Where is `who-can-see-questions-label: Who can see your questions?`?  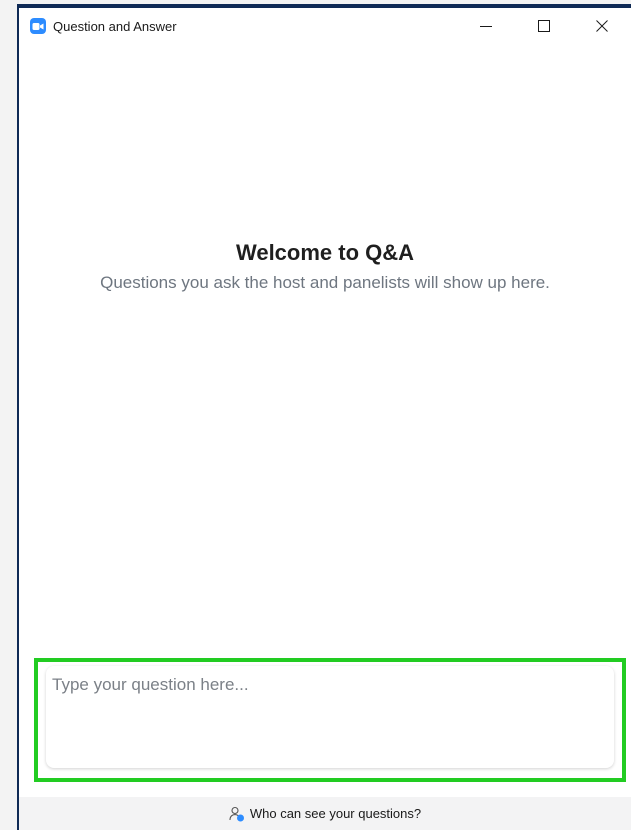
who-can-see-questions-label: Who can see your questions? is located at coordinates (335, 813).